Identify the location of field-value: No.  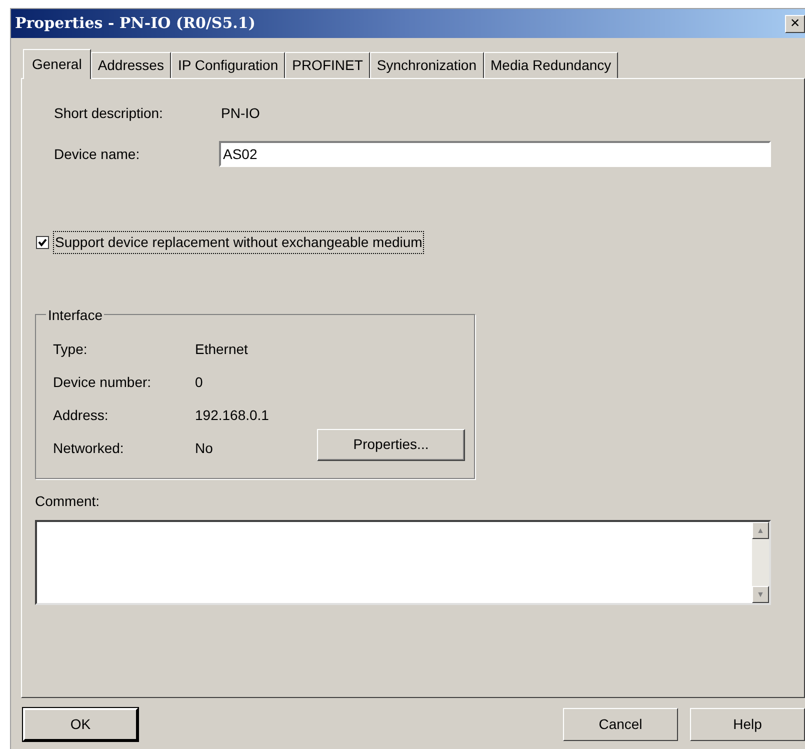
(204, 448).